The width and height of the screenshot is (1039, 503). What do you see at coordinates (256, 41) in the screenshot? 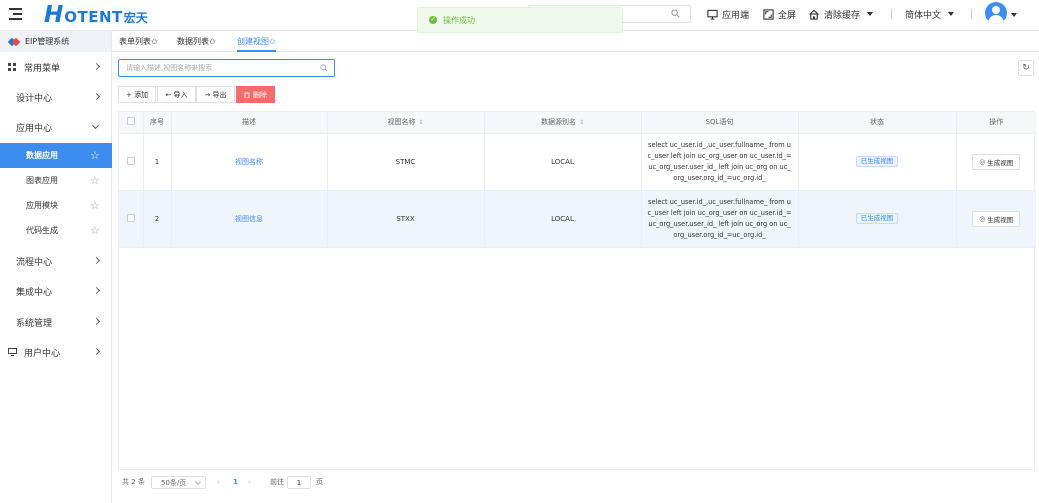
I see `tab-create-view: 创建视图✩` at bounding box center [256, 41].